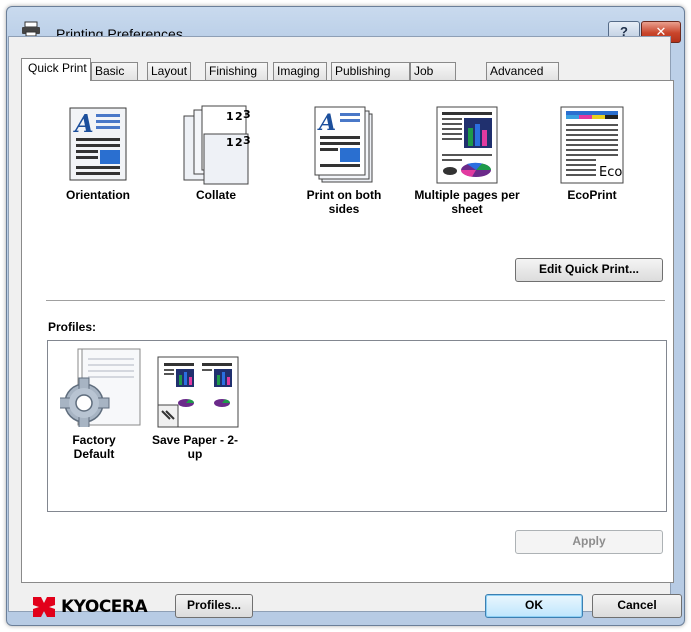  Describe the element at coordinates (343, 144) in the screenshot. I see `duplex-icon: A` at that location.